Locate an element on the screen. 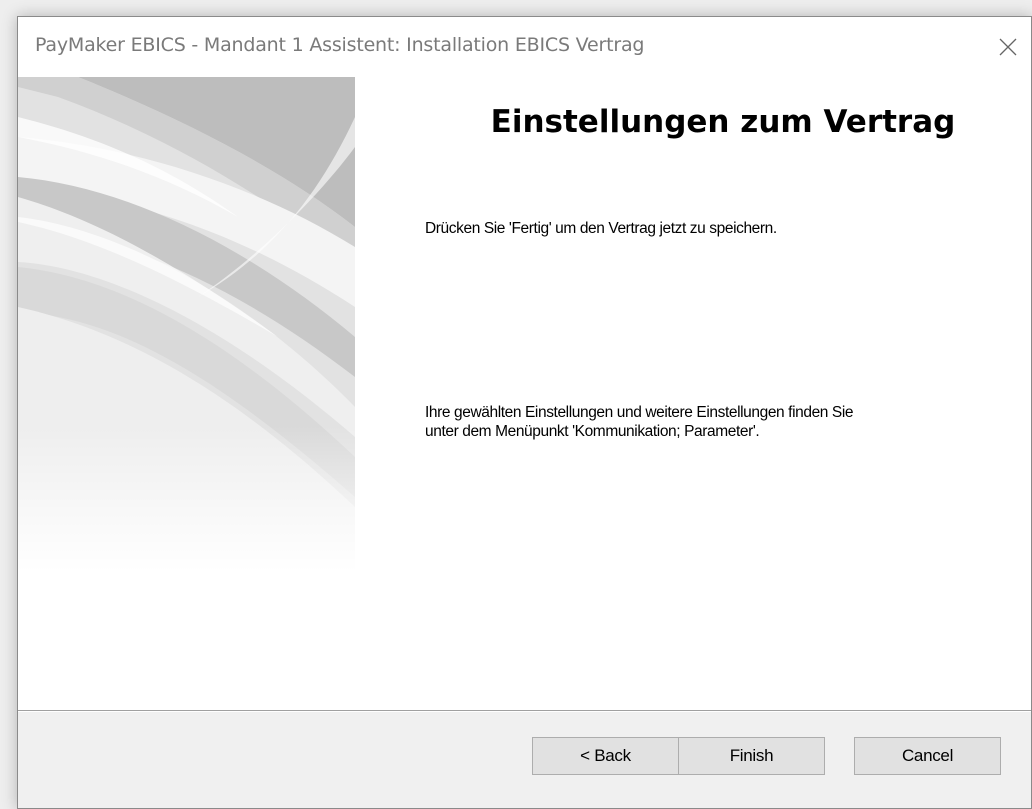 This screenshot has width=1032, height=809. back-button: < Back is located at coordinates (605, 756).